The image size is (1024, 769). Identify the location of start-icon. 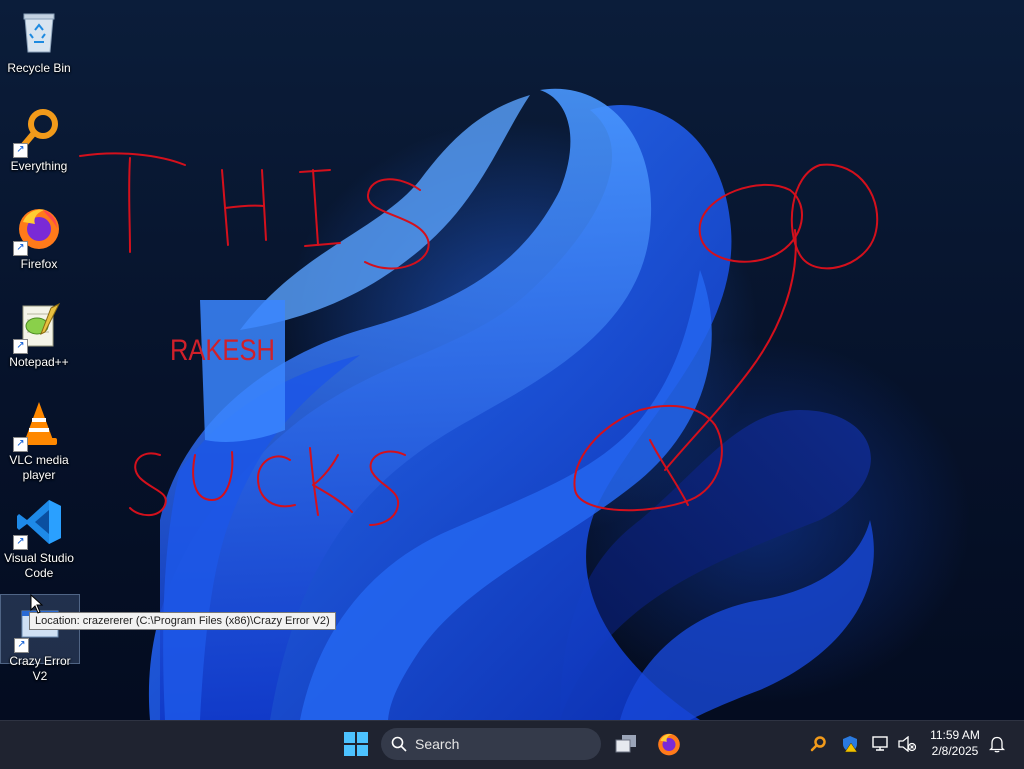
(356, 744).